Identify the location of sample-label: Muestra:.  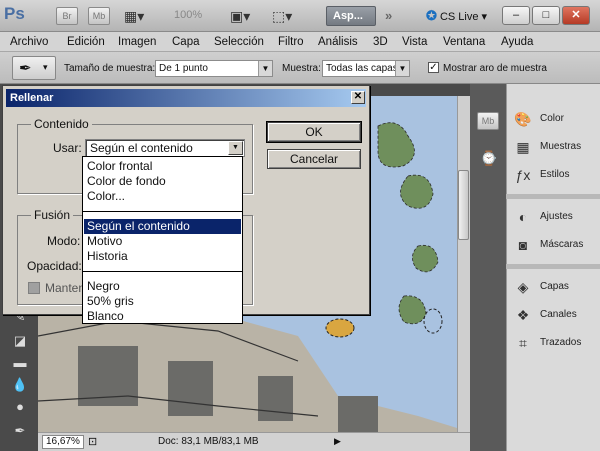
(301, 68).